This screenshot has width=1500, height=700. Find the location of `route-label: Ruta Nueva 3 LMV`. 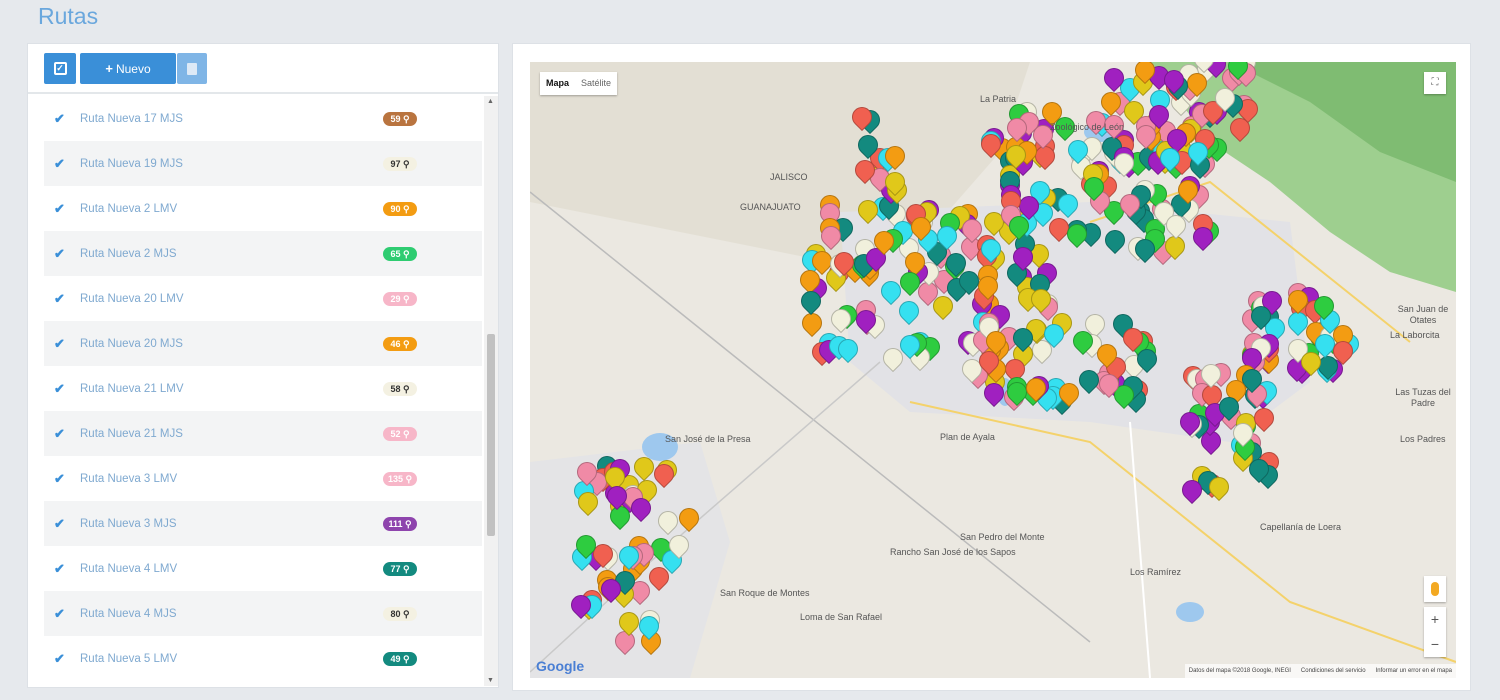

route-label: Ruta Nueva 3 LMV is located at coordinates (129, 478).